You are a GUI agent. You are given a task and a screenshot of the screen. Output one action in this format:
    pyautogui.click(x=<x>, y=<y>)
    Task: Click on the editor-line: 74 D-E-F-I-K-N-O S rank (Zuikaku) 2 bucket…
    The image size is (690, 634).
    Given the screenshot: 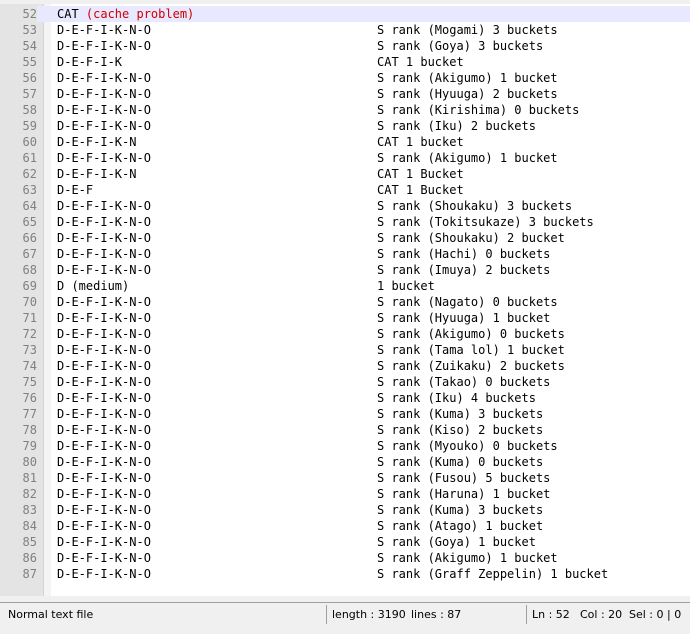 What is the action you would take?
    pyautogui.click(x=345, y=366)
    